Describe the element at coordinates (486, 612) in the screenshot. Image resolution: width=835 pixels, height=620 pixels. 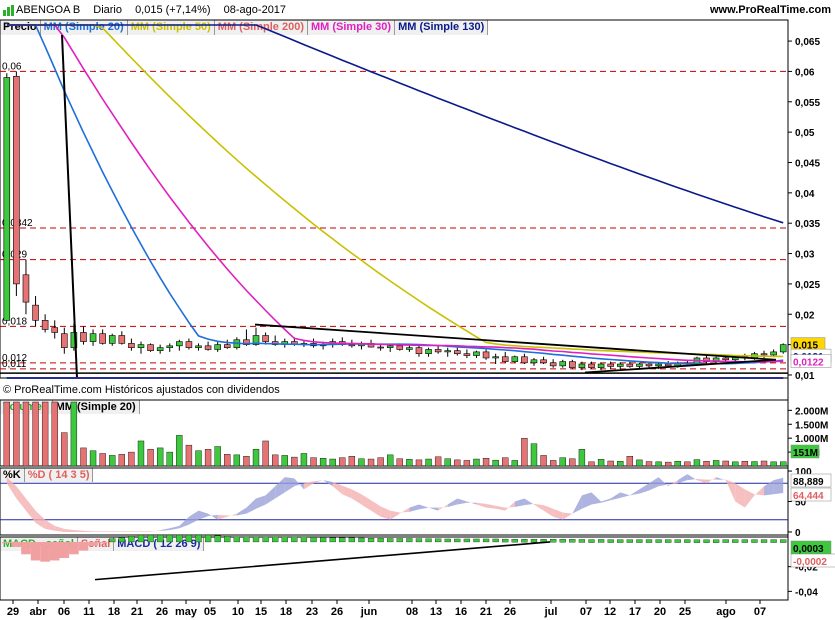
I see `xtick-label: 21` at that location.